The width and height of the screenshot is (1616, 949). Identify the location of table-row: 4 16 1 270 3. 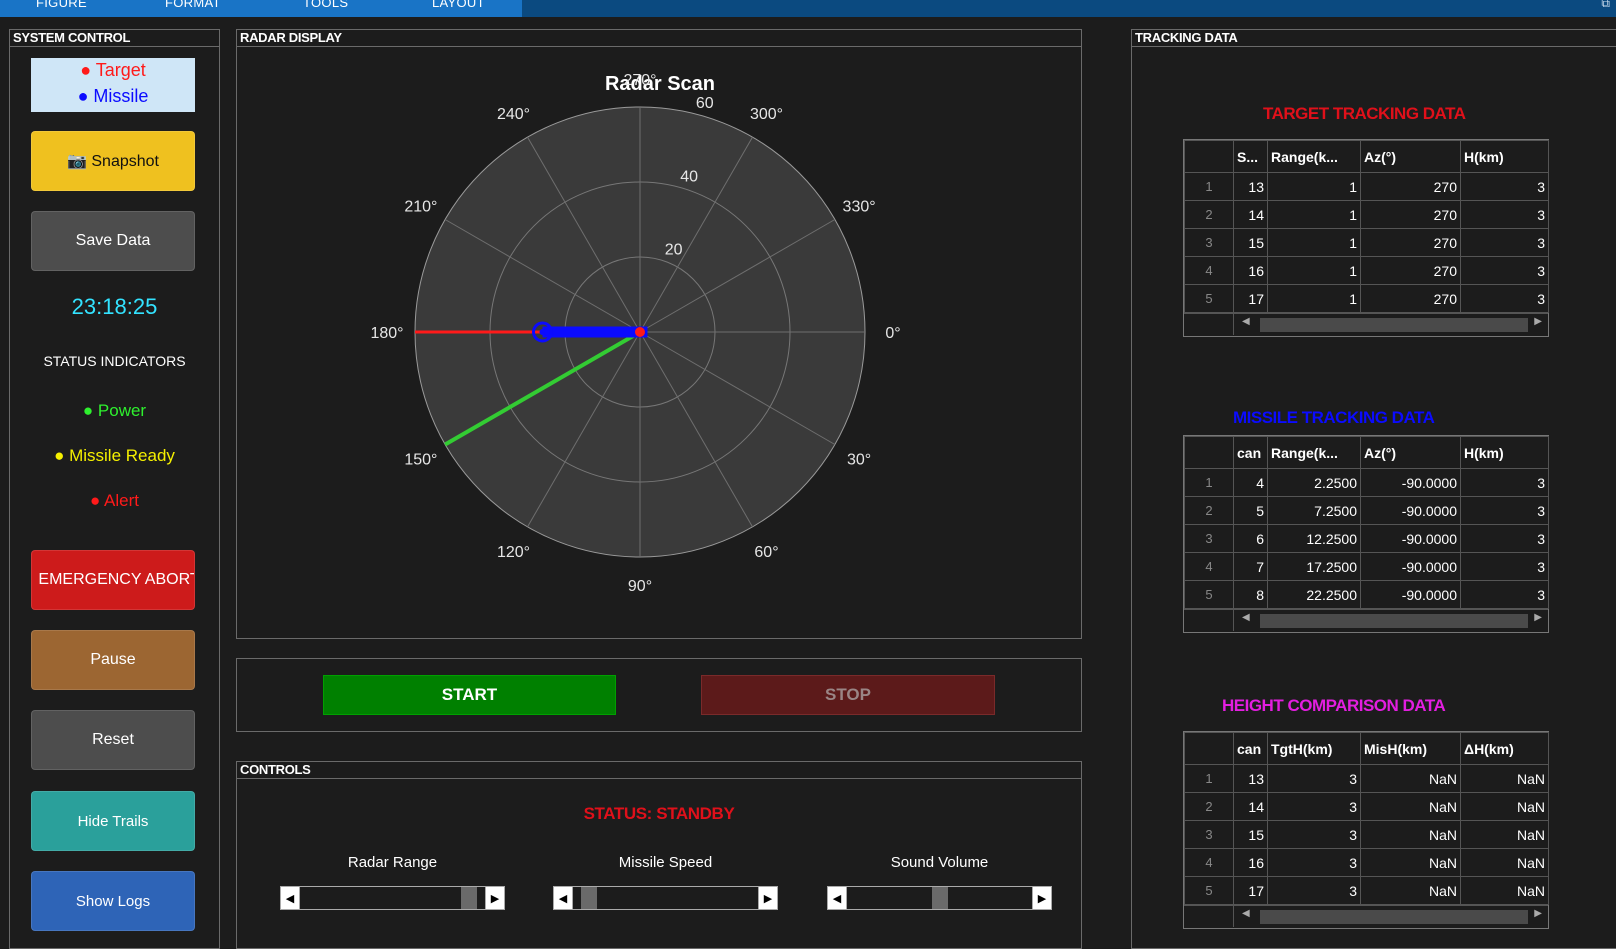
(1366, 270).